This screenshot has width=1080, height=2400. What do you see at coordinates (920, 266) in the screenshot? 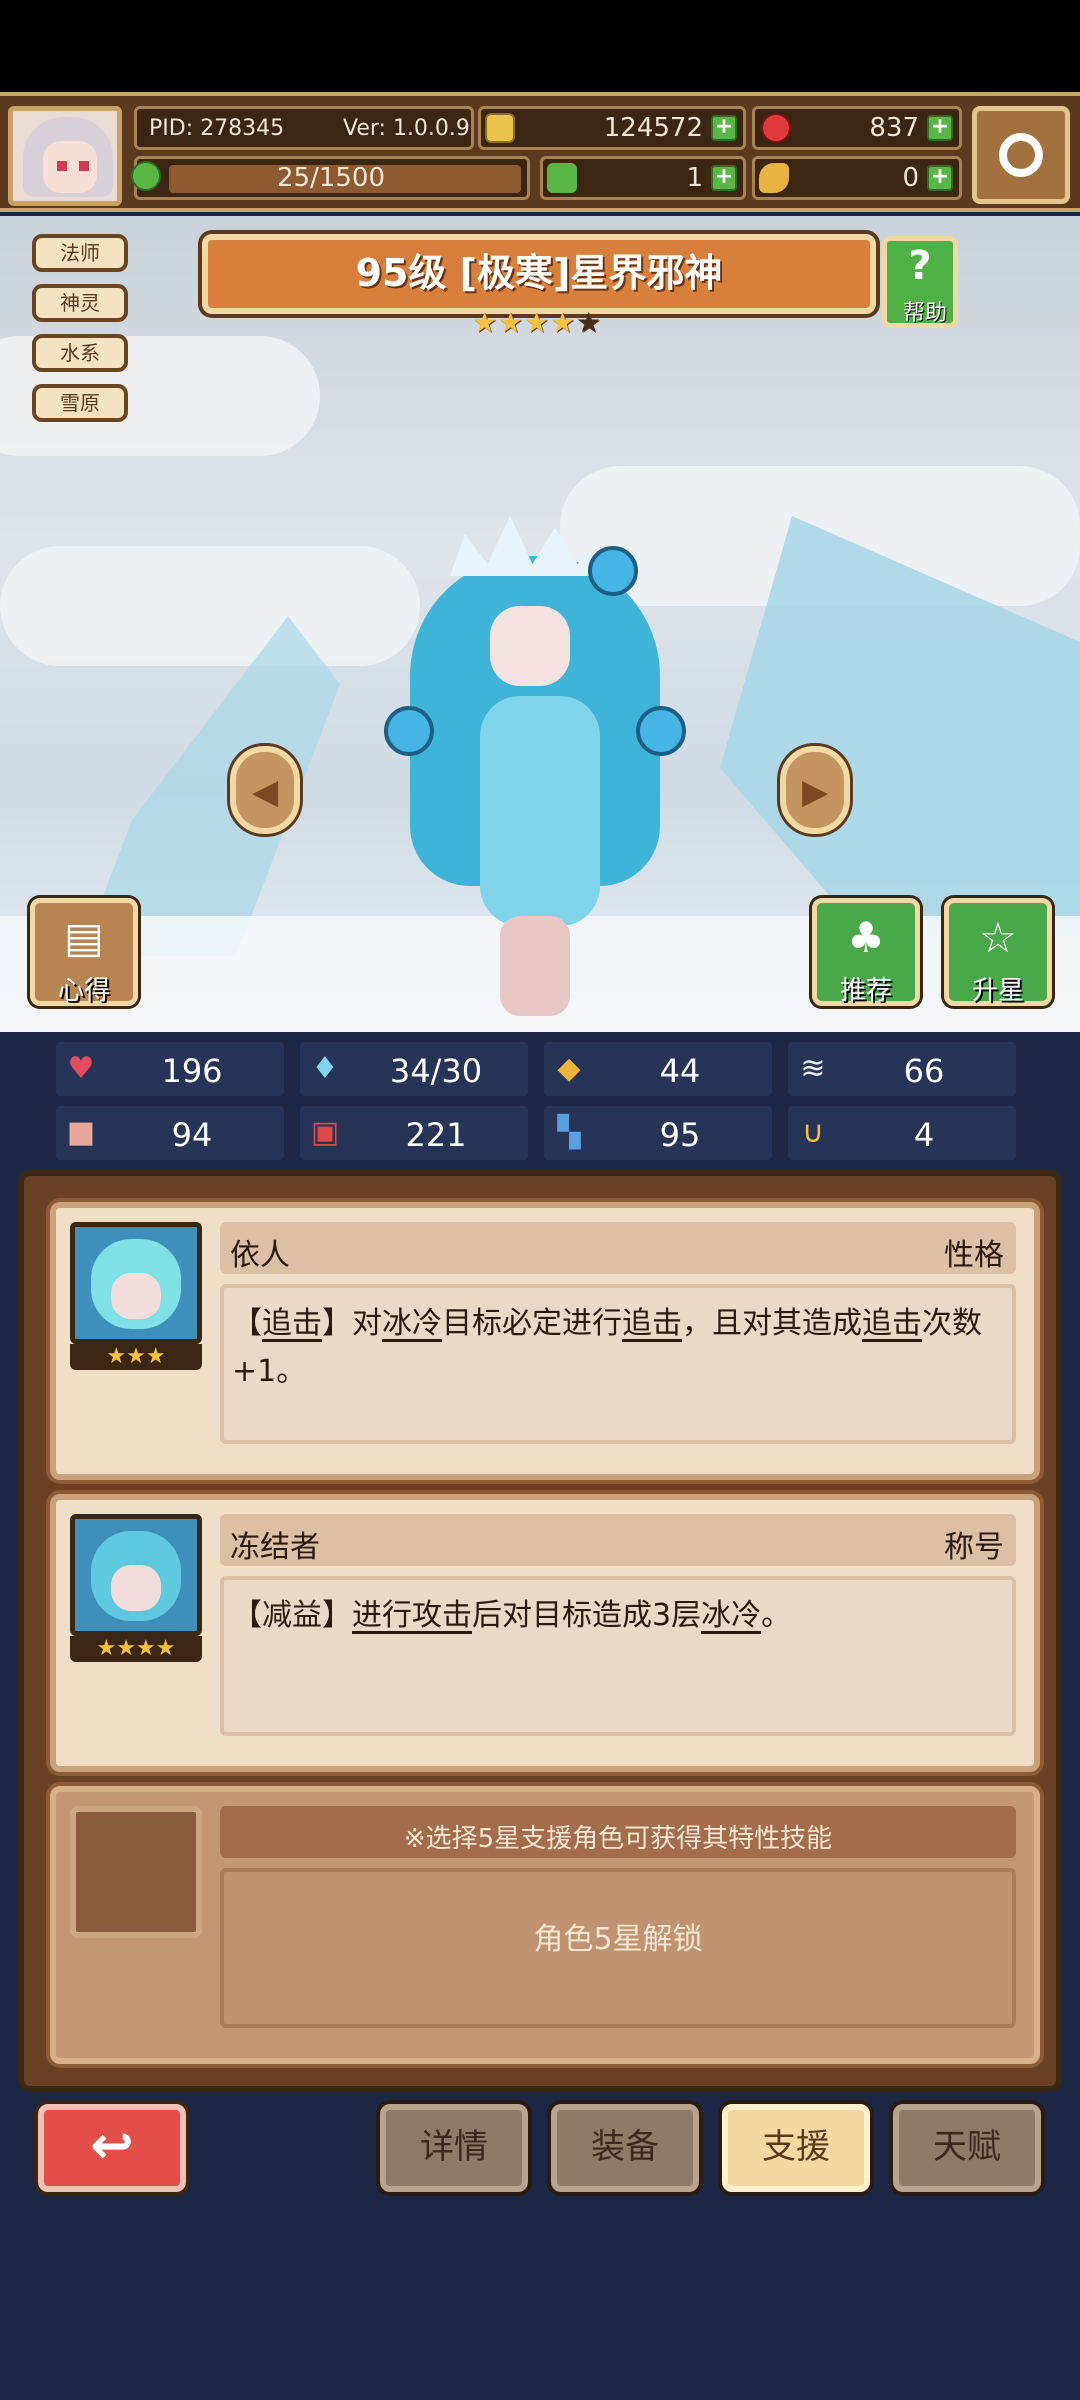
I see `question-mark-icon: ?` at bounding box center [920, 266].